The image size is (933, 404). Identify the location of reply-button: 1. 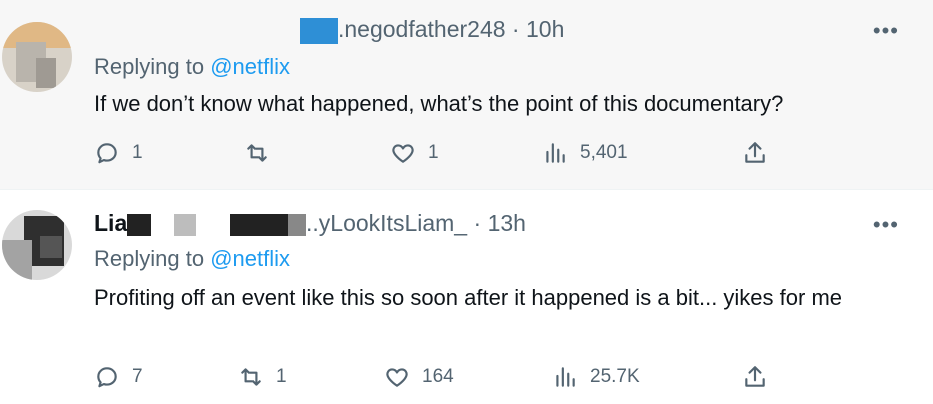
(118, 153).